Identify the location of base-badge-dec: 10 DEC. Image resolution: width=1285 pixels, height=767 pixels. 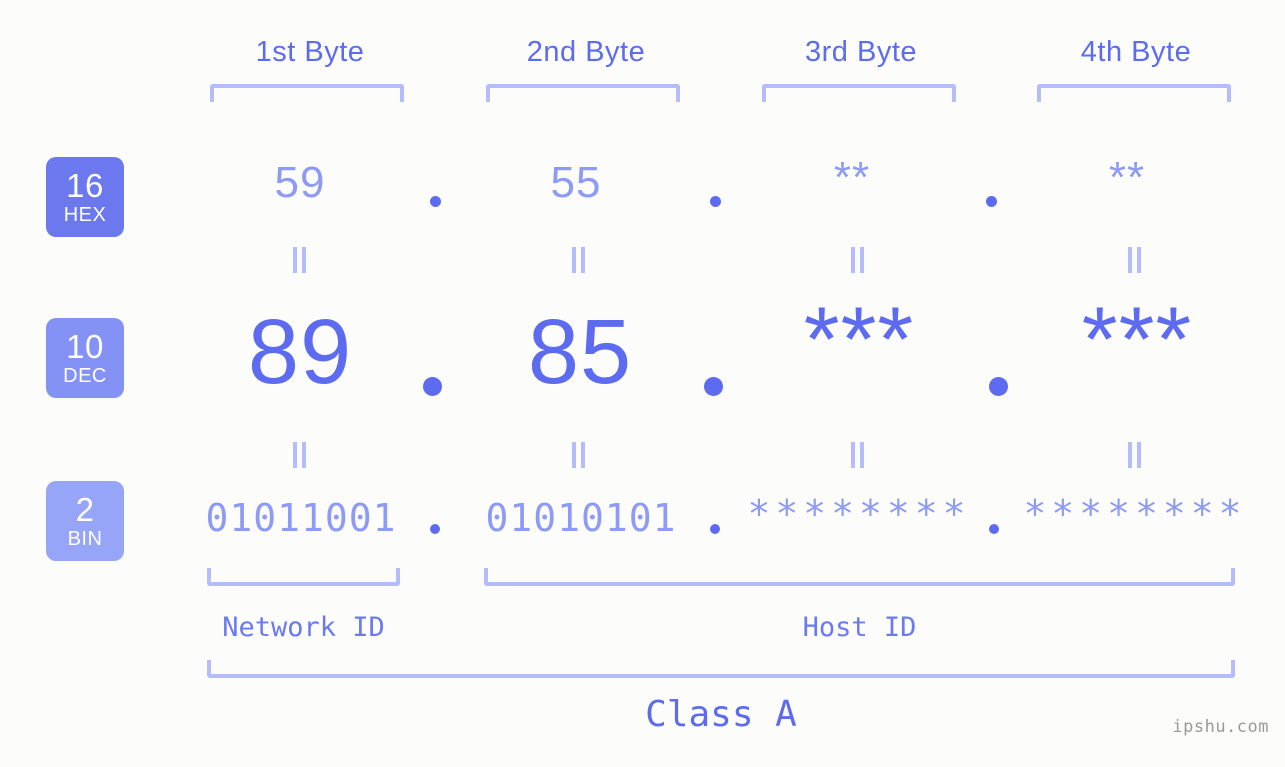
(85, 358).